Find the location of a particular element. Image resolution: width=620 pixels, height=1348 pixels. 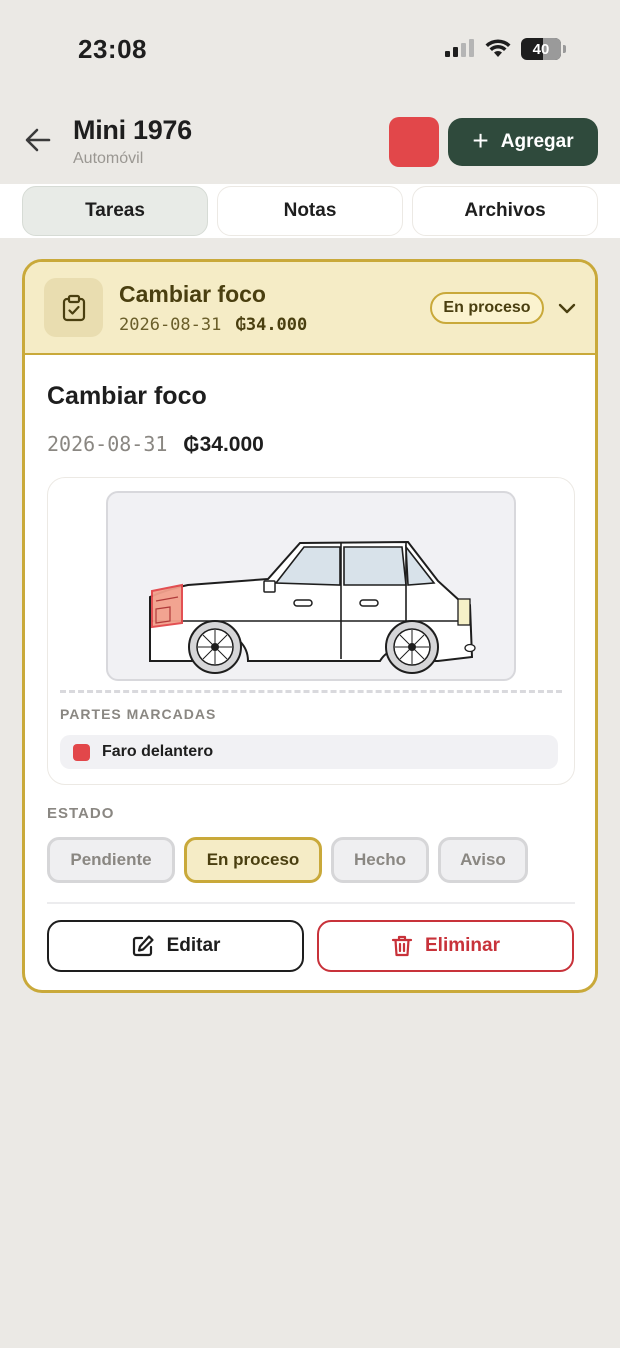

trash-icon is located at coordinates (402, 946).